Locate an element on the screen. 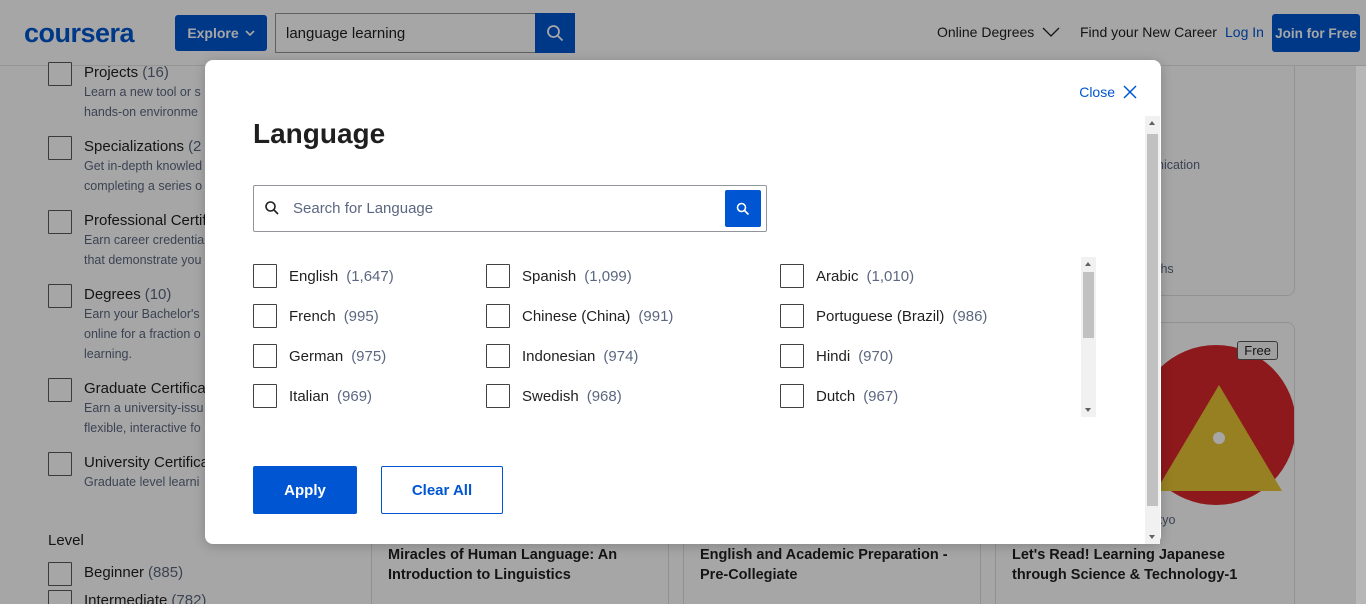 The height and width of the screenshot is (604, 1366). language-count: (970) is located at coordinates (876, 356).